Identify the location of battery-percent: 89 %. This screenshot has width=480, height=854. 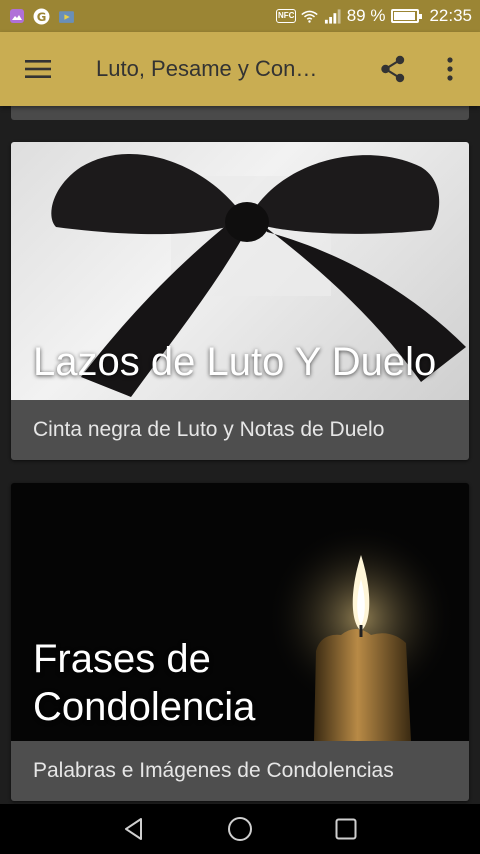
(366, 15).